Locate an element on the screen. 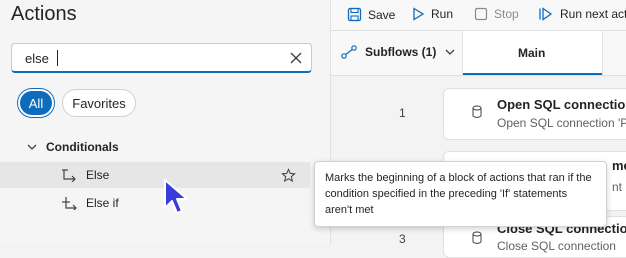  line-number: 3 is located at coordinates (402, 239).